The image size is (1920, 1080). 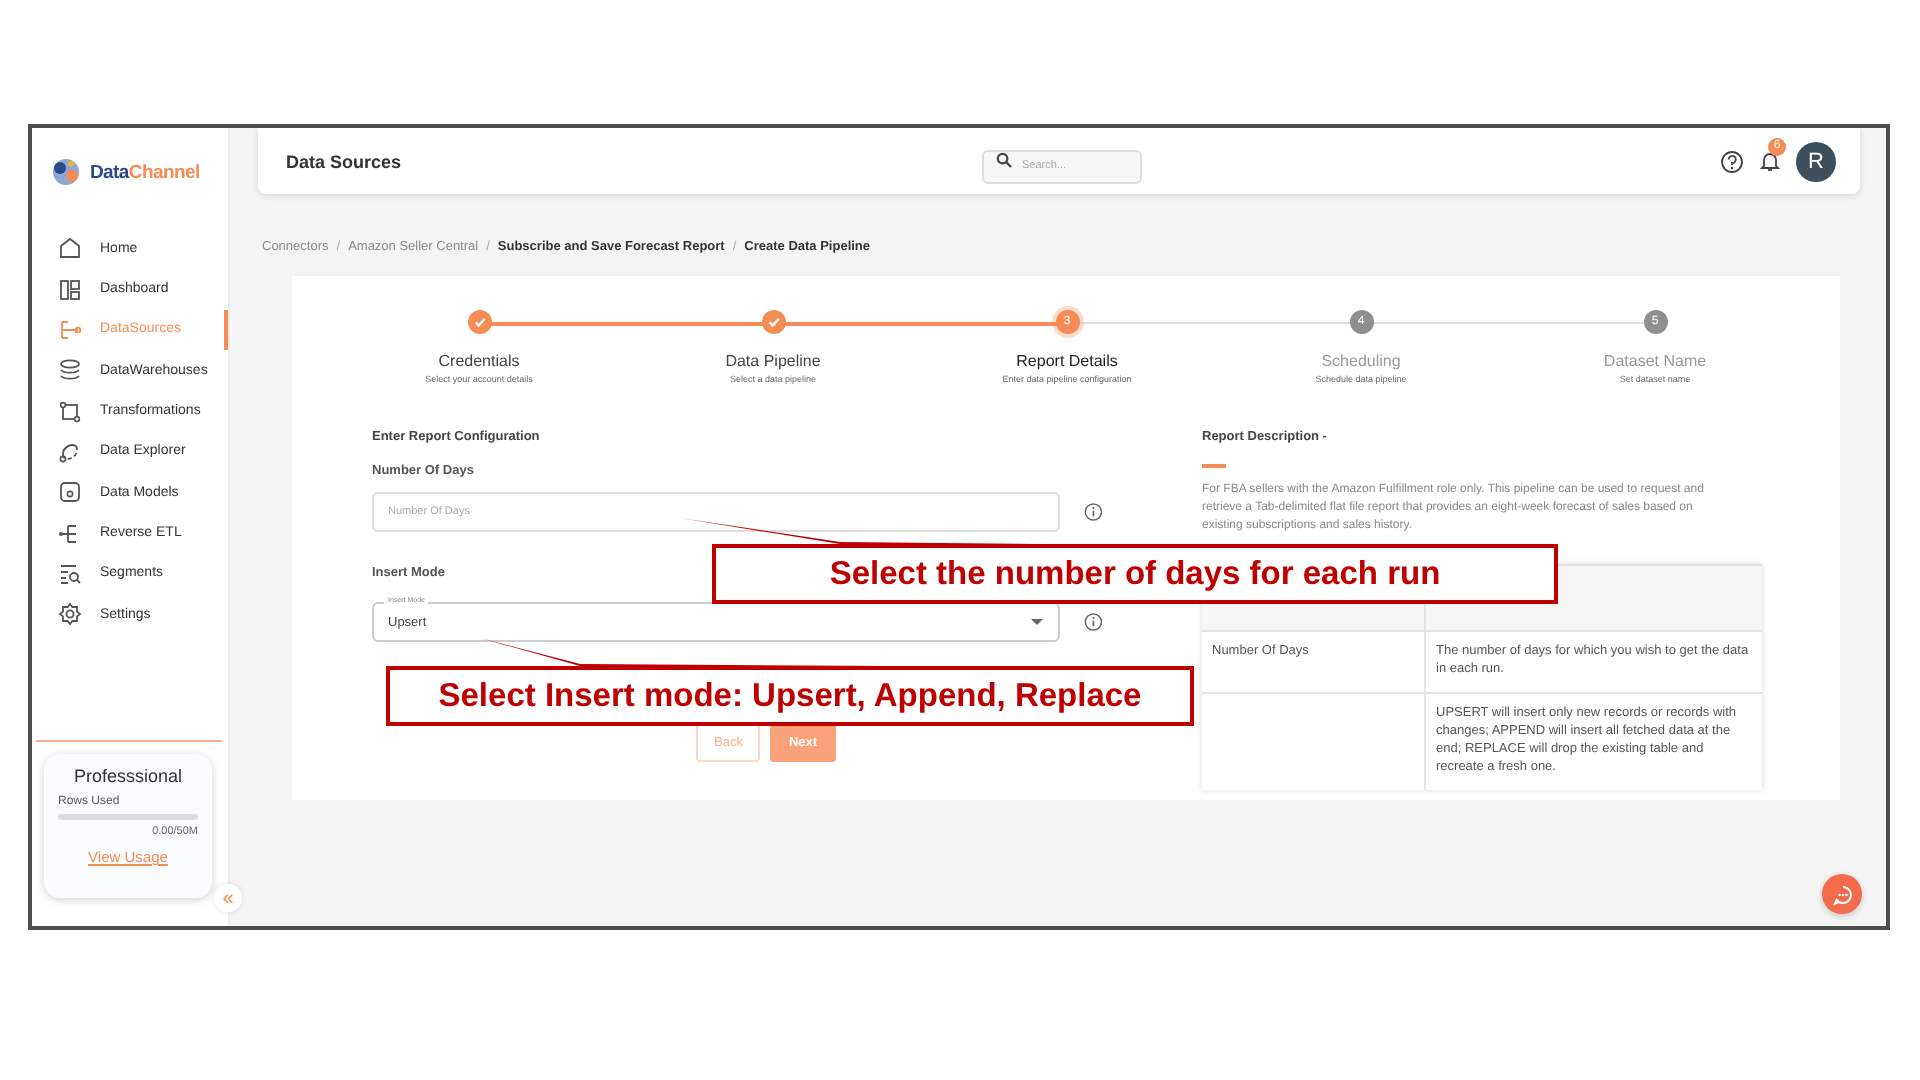 What do you see at coordinates (66, 172) in the screenshot?
I see `logo-icon` at bounding box center [66, 172].